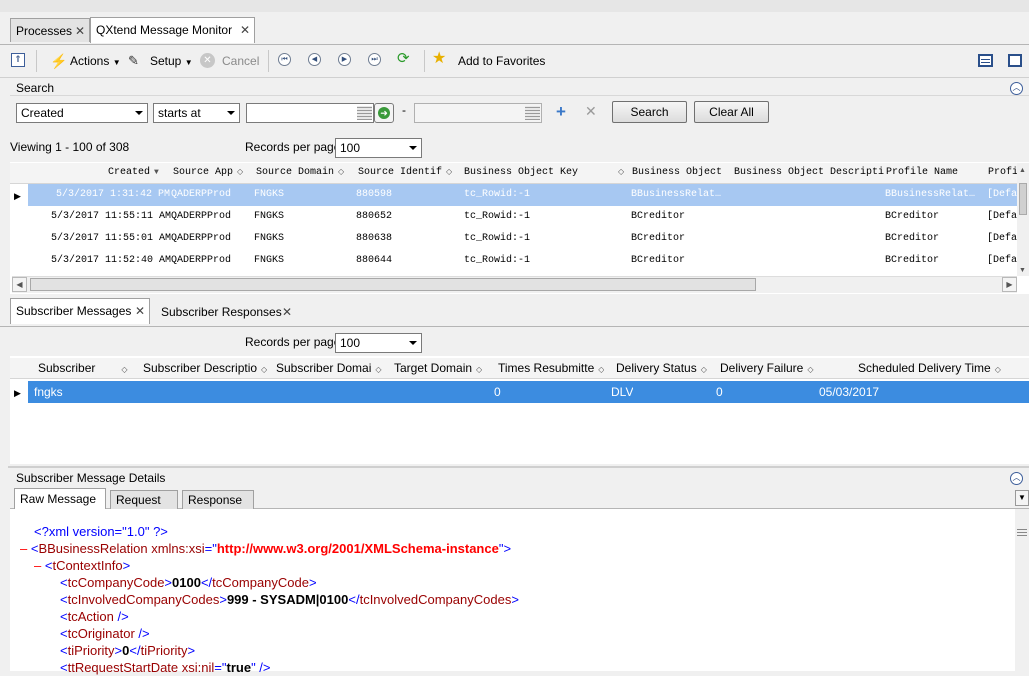  Describe the element at coordinates (661, 368) in the screenshot. I see `column-delivery-status: Delivery Status ◇` at that location.